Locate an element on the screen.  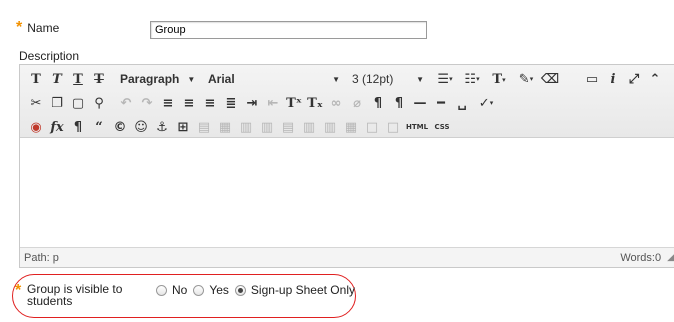
paragraph-mark-icon: ¶ is located at coordinates (78, 127).